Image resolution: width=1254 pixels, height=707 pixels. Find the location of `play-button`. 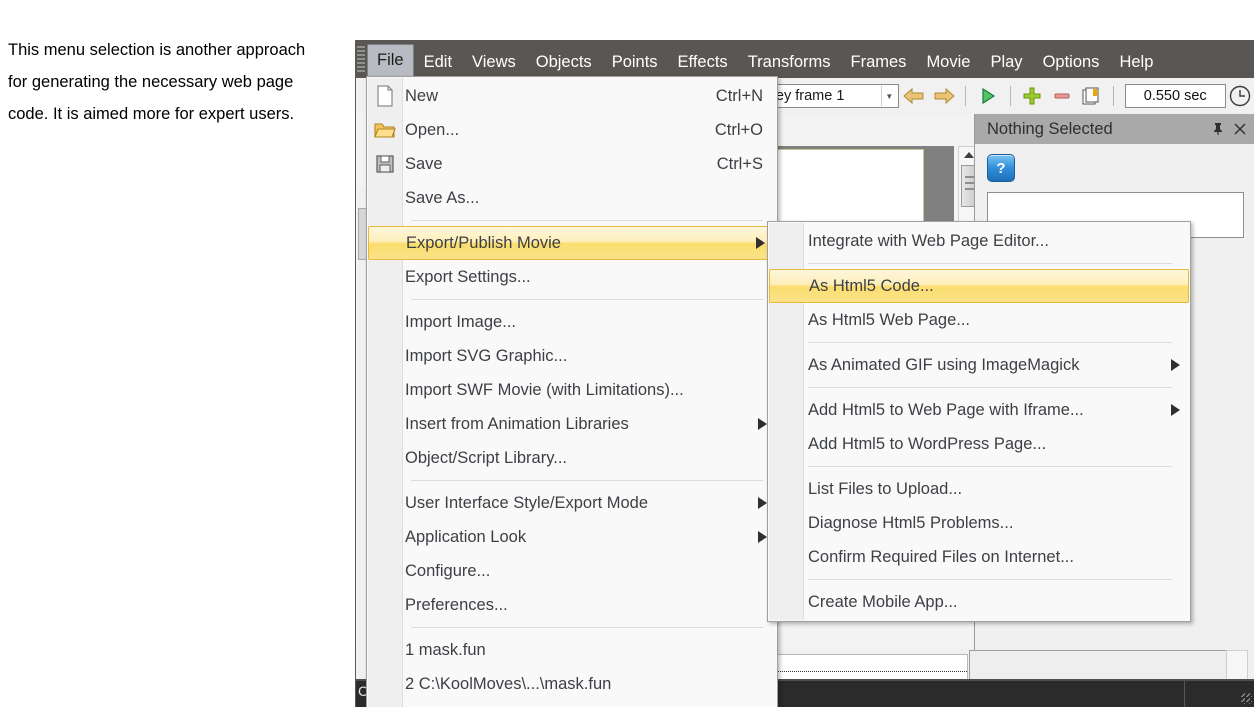

play-button is located at coordinates (987, 96).